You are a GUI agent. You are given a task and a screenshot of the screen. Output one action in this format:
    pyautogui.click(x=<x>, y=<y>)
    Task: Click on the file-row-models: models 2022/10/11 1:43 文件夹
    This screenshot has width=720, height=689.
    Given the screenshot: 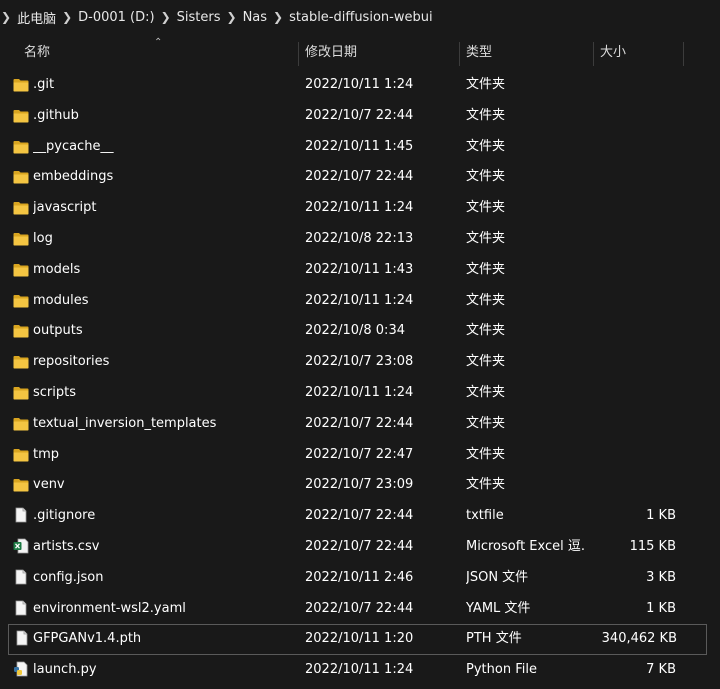 What is the action you would take?
    pyautogui.click(x=360, y=270)
    